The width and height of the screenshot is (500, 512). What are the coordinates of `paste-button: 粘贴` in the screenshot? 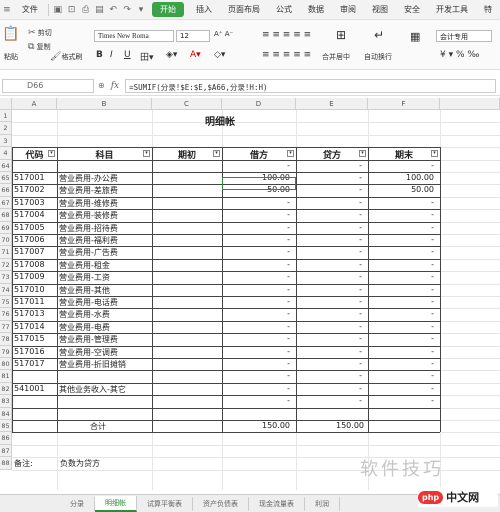 It's located at (11, 57).